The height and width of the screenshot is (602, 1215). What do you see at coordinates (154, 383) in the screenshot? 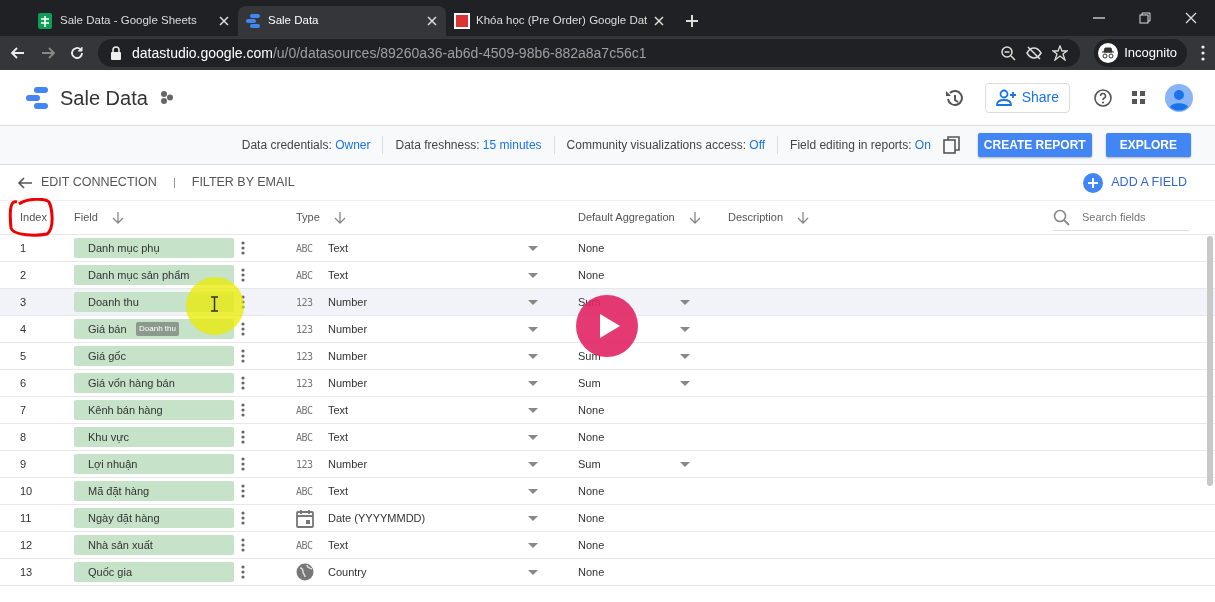
I see `field-chip: Giá vốn hàng bán` at bounding box center [154, 383].